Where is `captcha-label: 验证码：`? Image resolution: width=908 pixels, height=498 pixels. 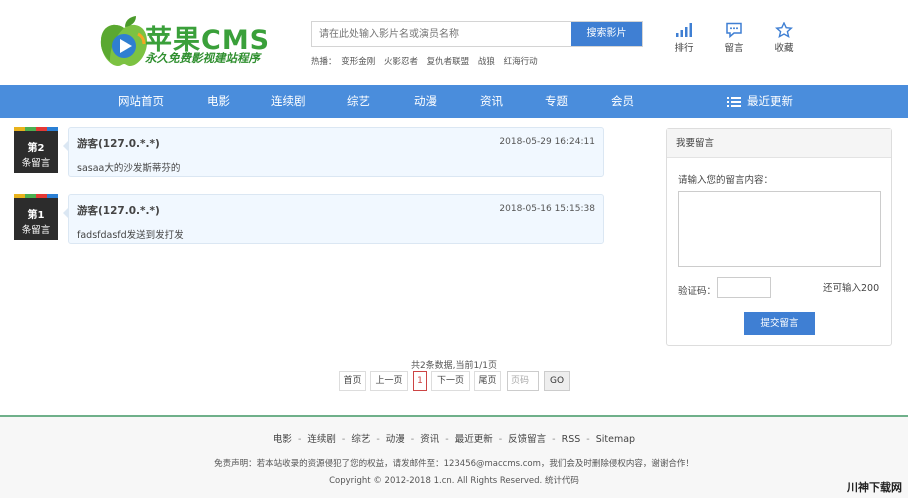
captcha-label: 验证码： is located at coordinates (697, 291).